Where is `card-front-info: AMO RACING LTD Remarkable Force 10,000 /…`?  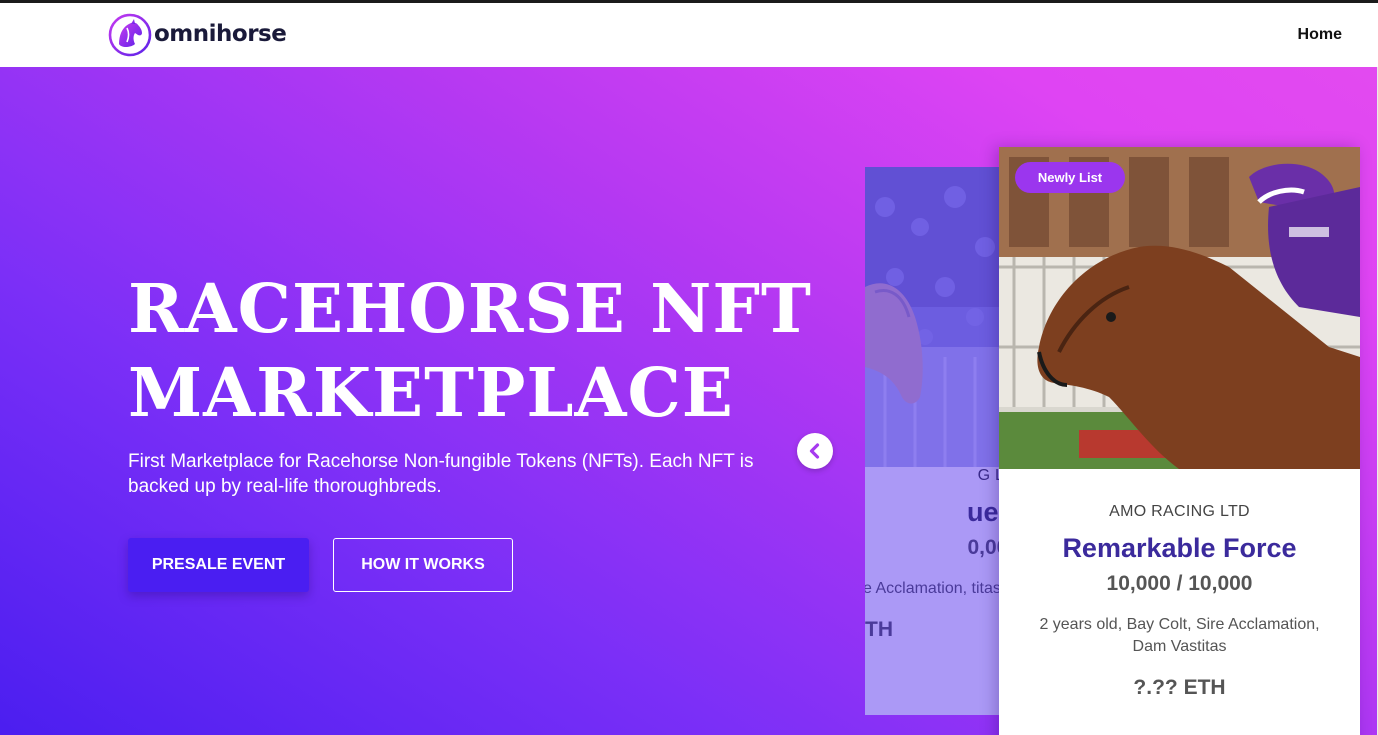 card-front-info: AMO RACING LTD Remarkable Force 10,000 /… is located at coordinates (1179, 601).